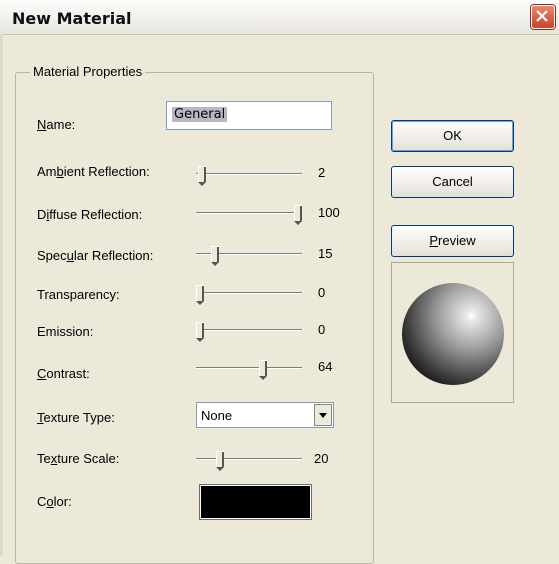 The height and width of the screenshot is (564, 559). I want to click on transparency-slider, so click(249, 295).